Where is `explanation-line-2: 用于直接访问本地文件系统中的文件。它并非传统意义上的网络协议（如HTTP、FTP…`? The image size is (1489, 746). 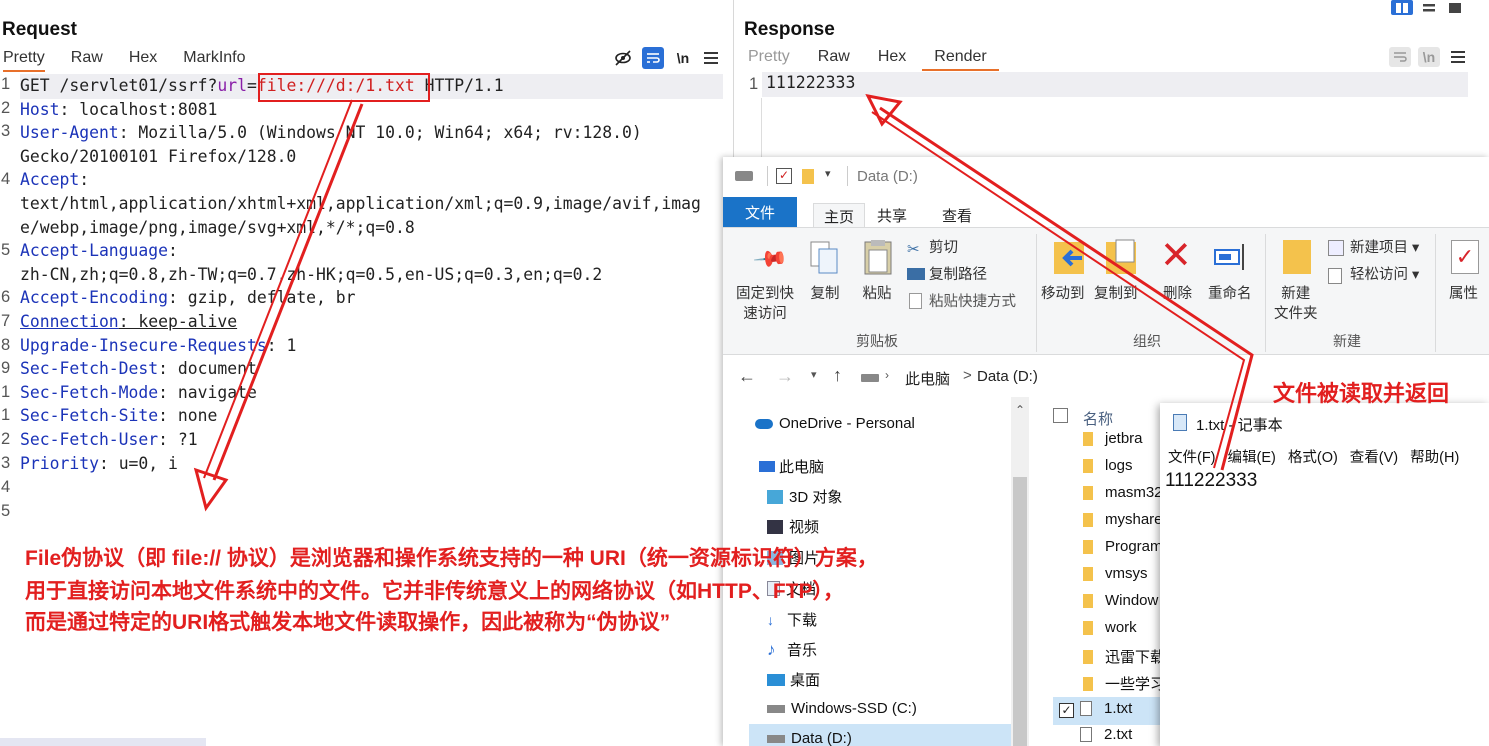
explanation-line-2: 用于直接访问本地文件系统中的文件。它并非传统意义上的网络协议（如HTTP、FTP… is located at coordinates (434, 591).